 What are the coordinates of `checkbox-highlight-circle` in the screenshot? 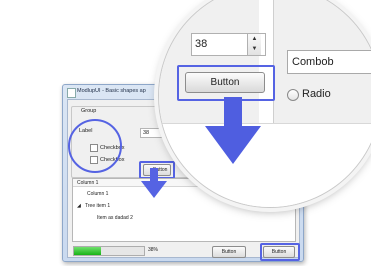 It's located at (95, 146).